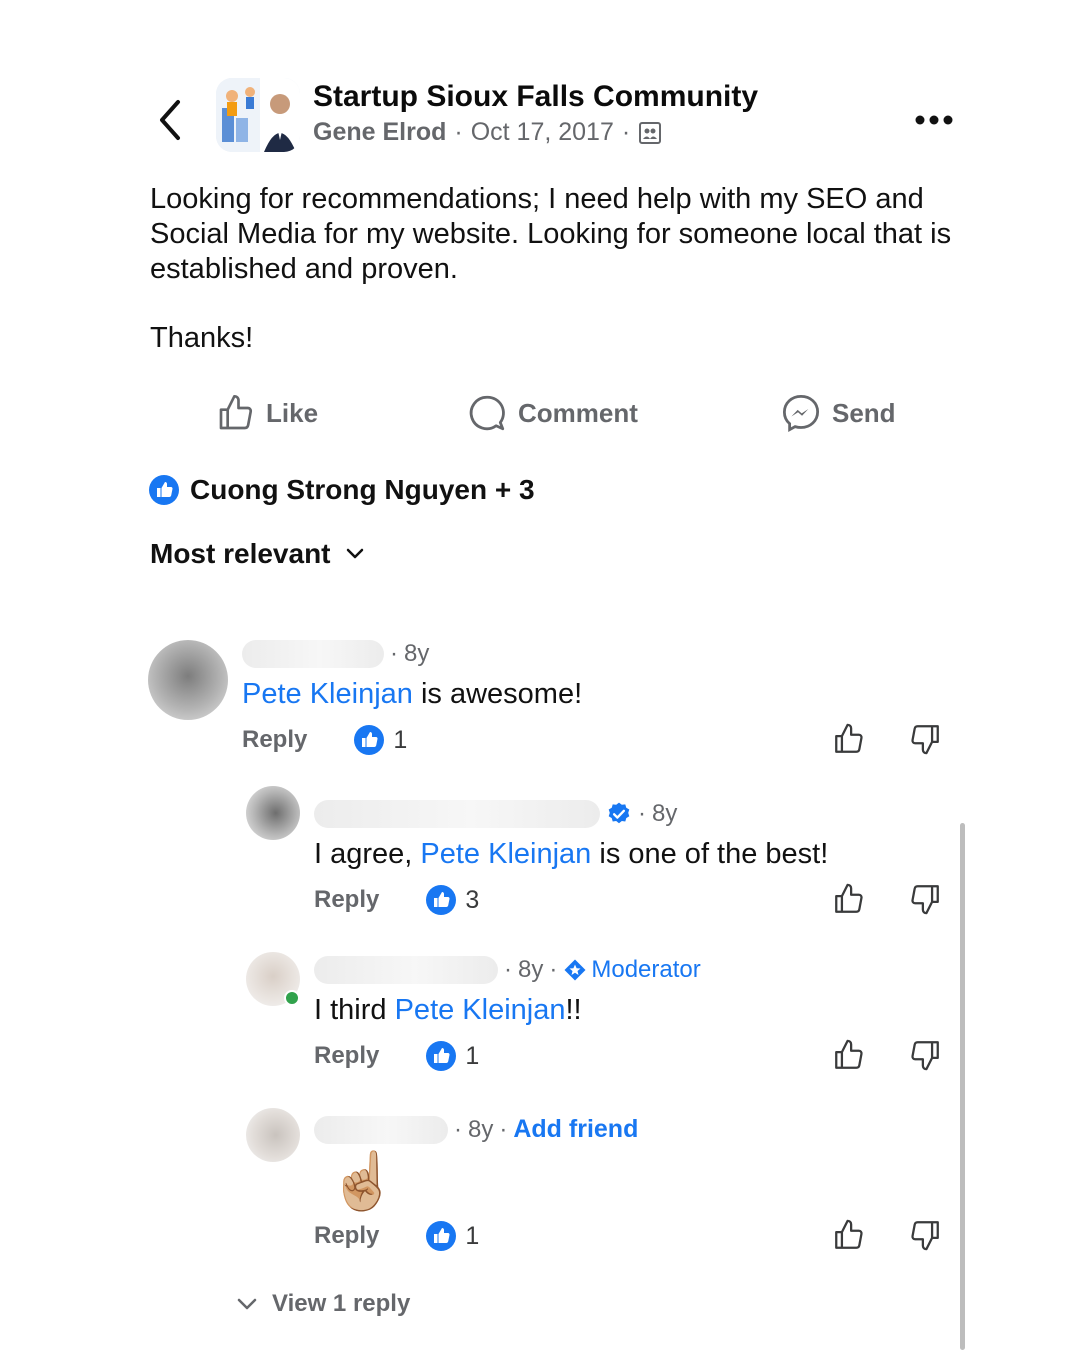  What do you see at coordinates (487, 413) in the screenshot?
I see `comment-icon` at bounding box center [487, 413].